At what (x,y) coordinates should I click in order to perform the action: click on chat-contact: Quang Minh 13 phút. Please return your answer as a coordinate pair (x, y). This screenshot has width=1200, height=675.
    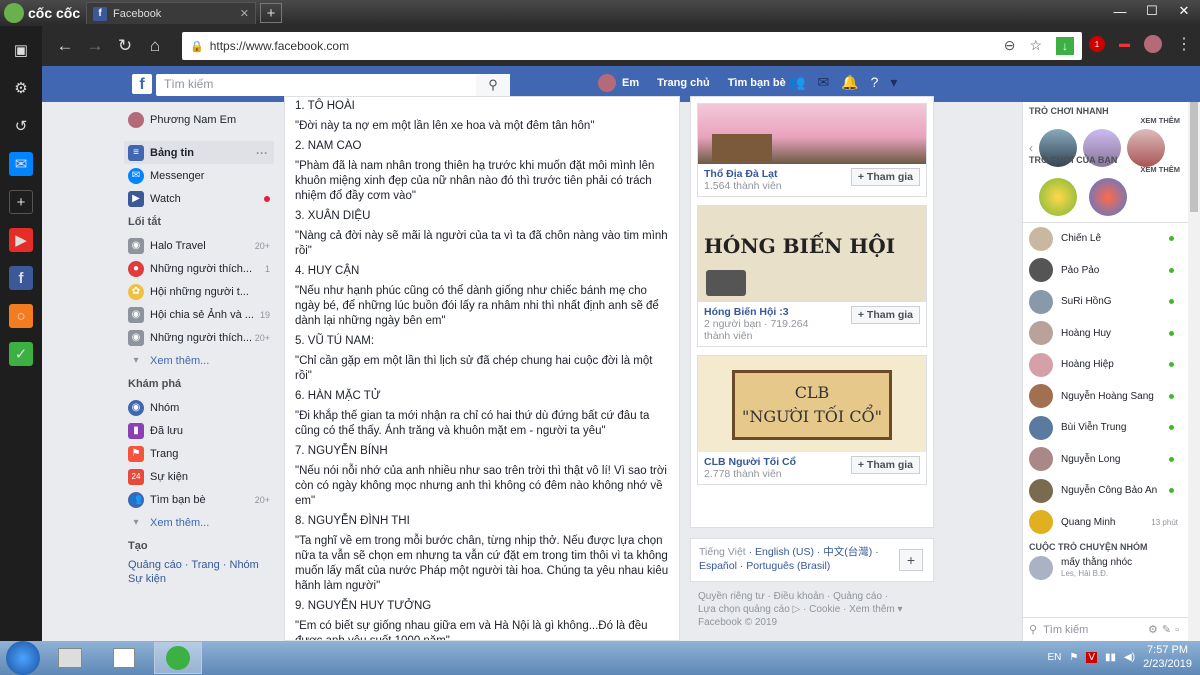
    Looking at the image, I should click on (1105, 523).